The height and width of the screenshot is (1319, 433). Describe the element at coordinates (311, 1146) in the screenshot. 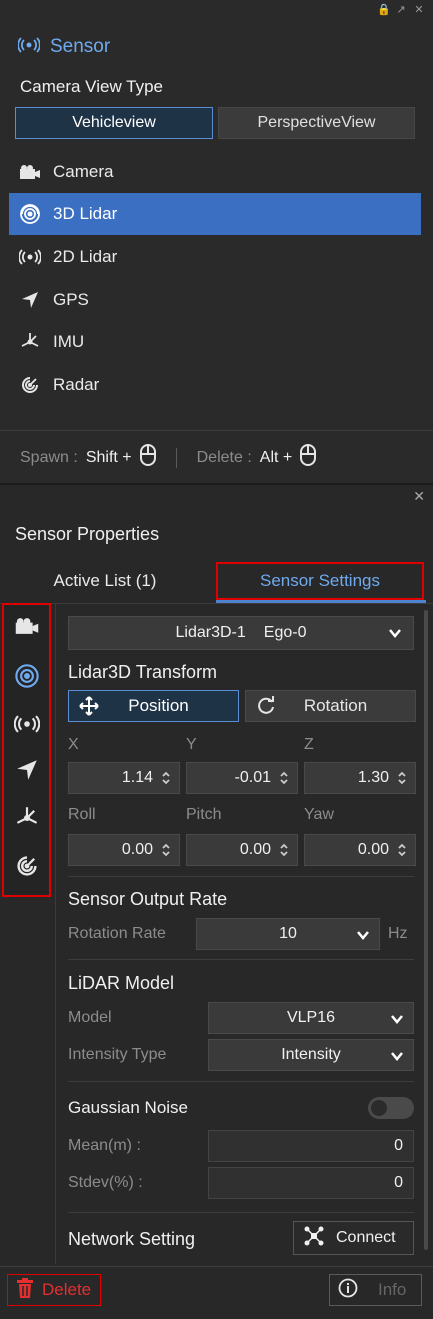

I see `mean-input: 0` at that location.